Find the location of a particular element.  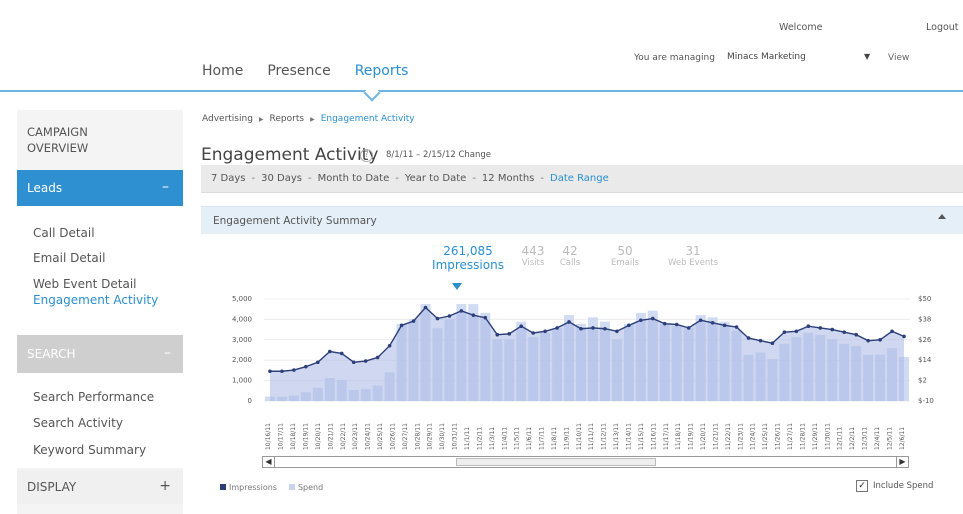

sidebar-item-search-activity: Search Activity is located at coordinates (78, 423).